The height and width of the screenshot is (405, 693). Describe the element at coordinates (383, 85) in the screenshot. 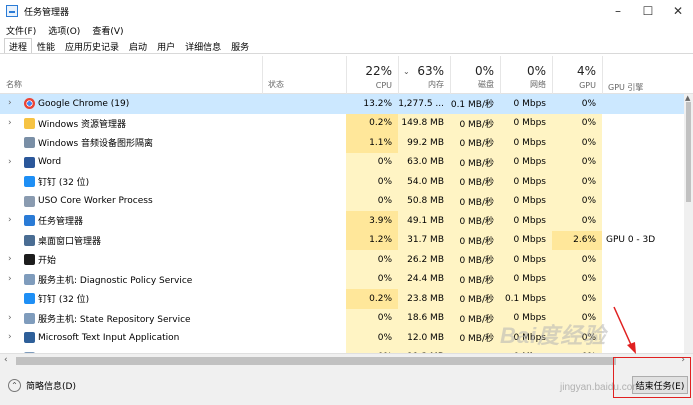

I see `header-cpu-label: CPU` at that location.